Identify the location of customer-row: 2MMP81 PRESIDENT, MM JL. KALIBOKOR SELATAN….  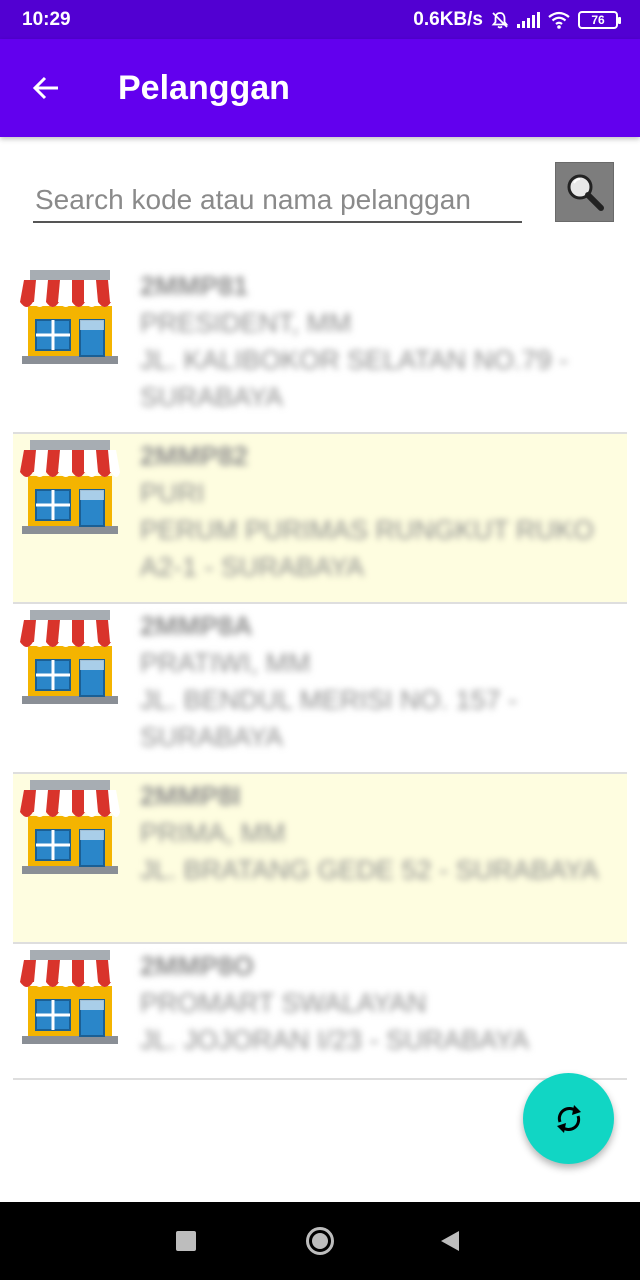
(320, 349).